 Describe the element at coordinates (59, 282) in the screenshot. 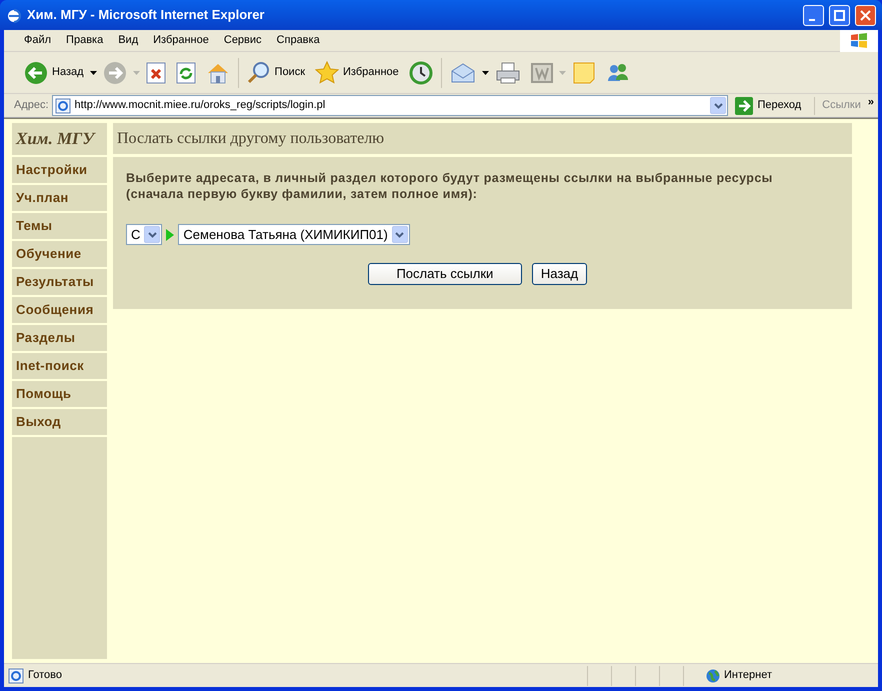

I see `nav-link: Результаты` at that location.